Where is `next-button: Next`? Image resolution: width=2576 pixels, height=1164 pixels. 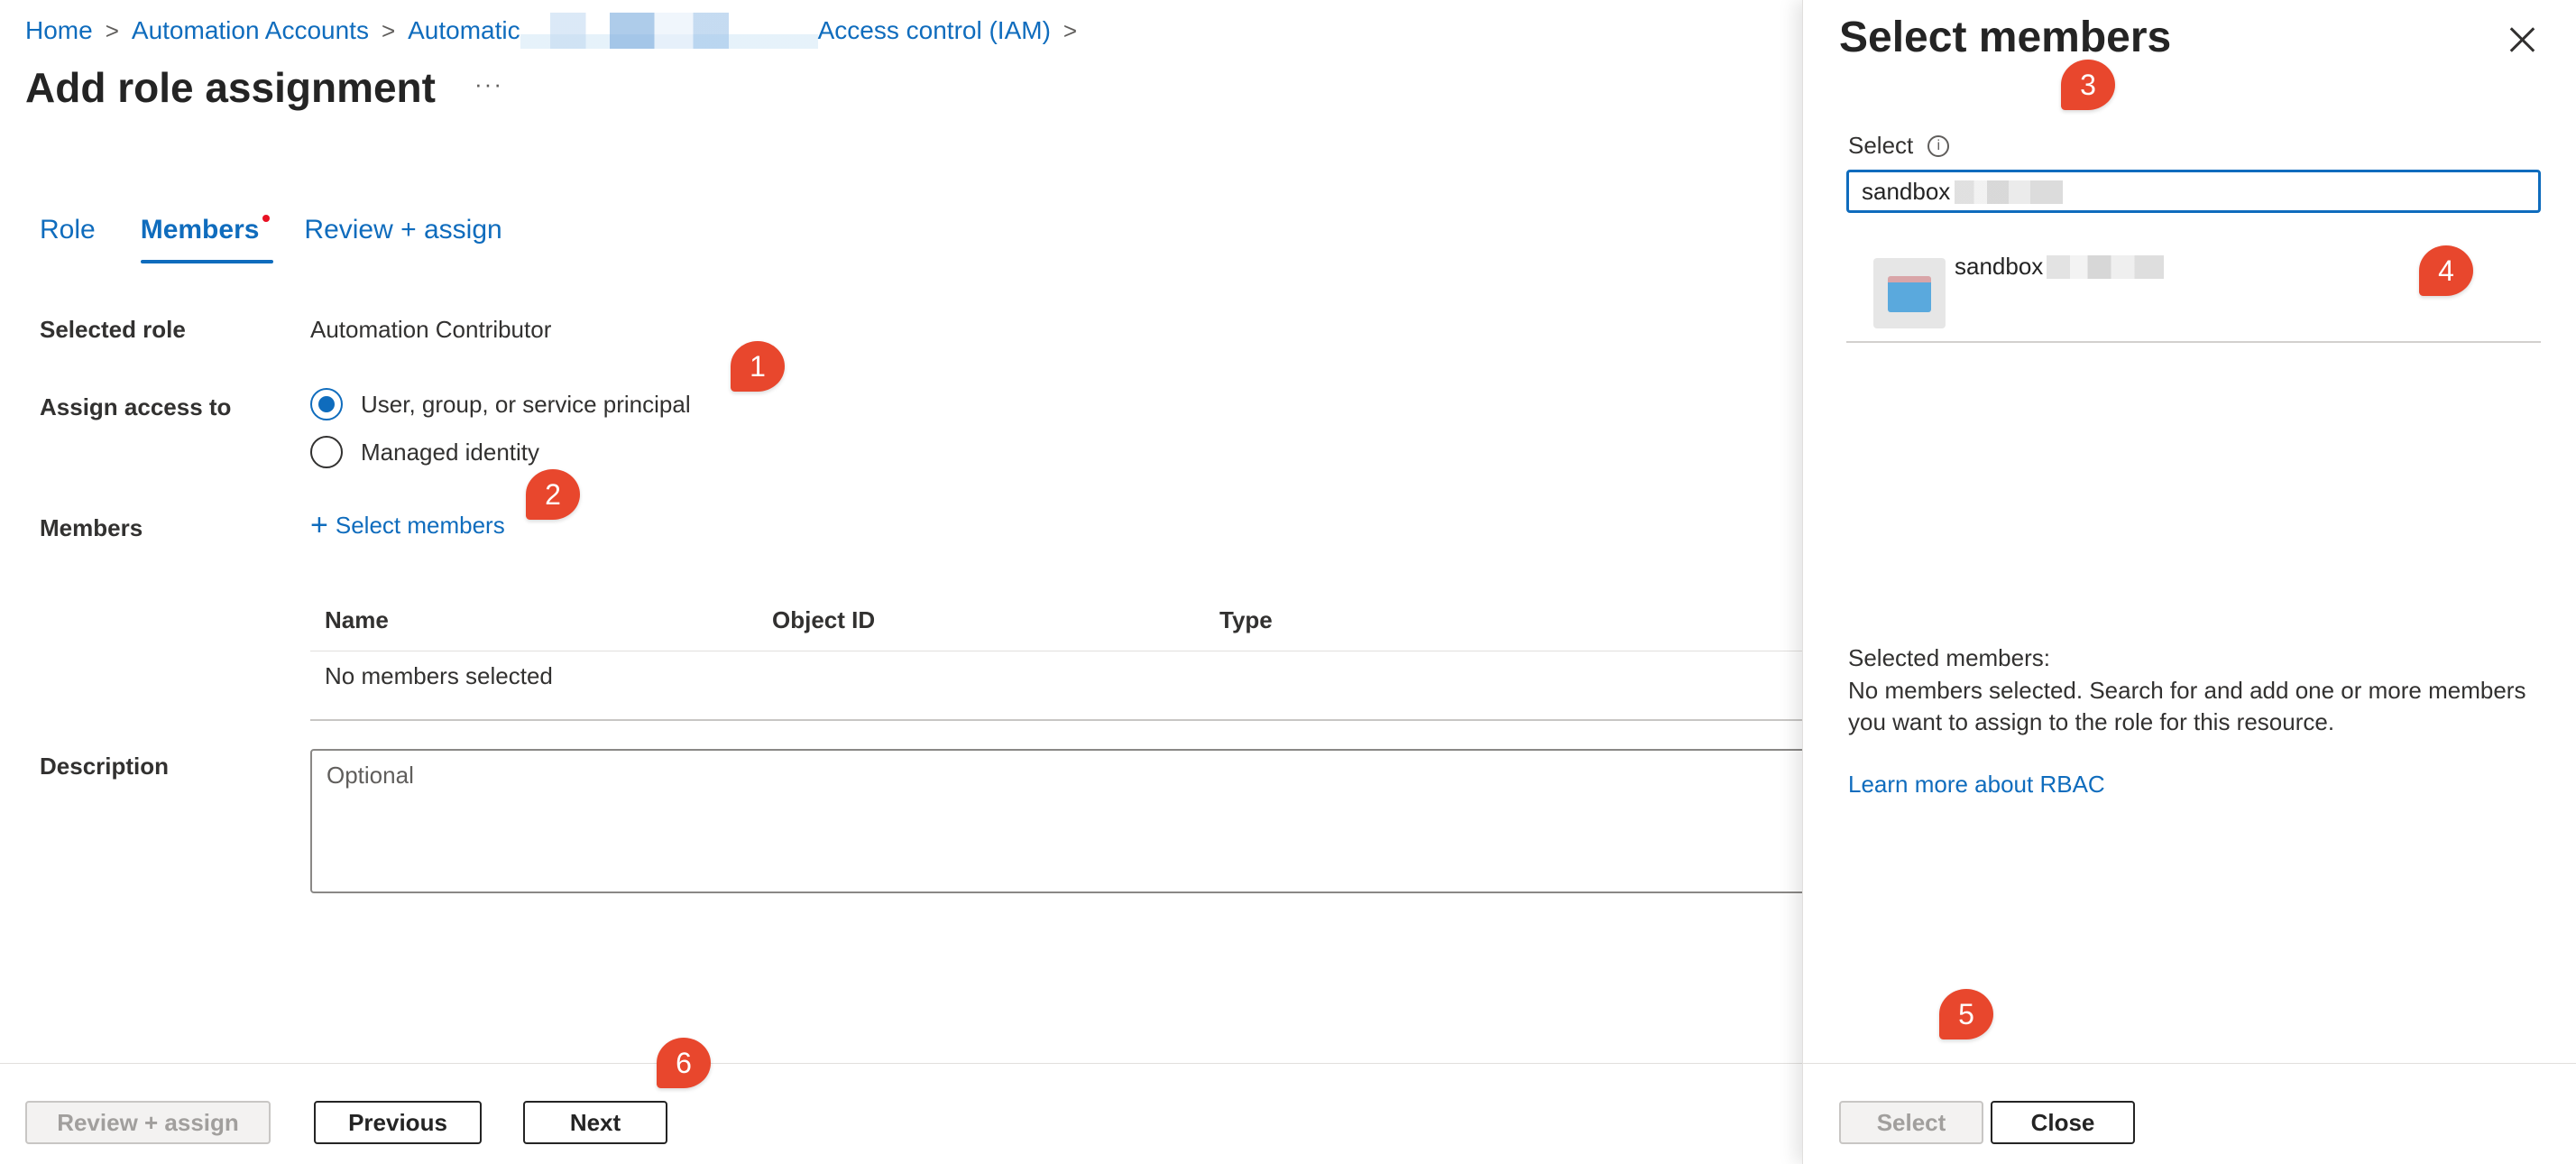 next-button: Next is located at coordinates (595, 1122).